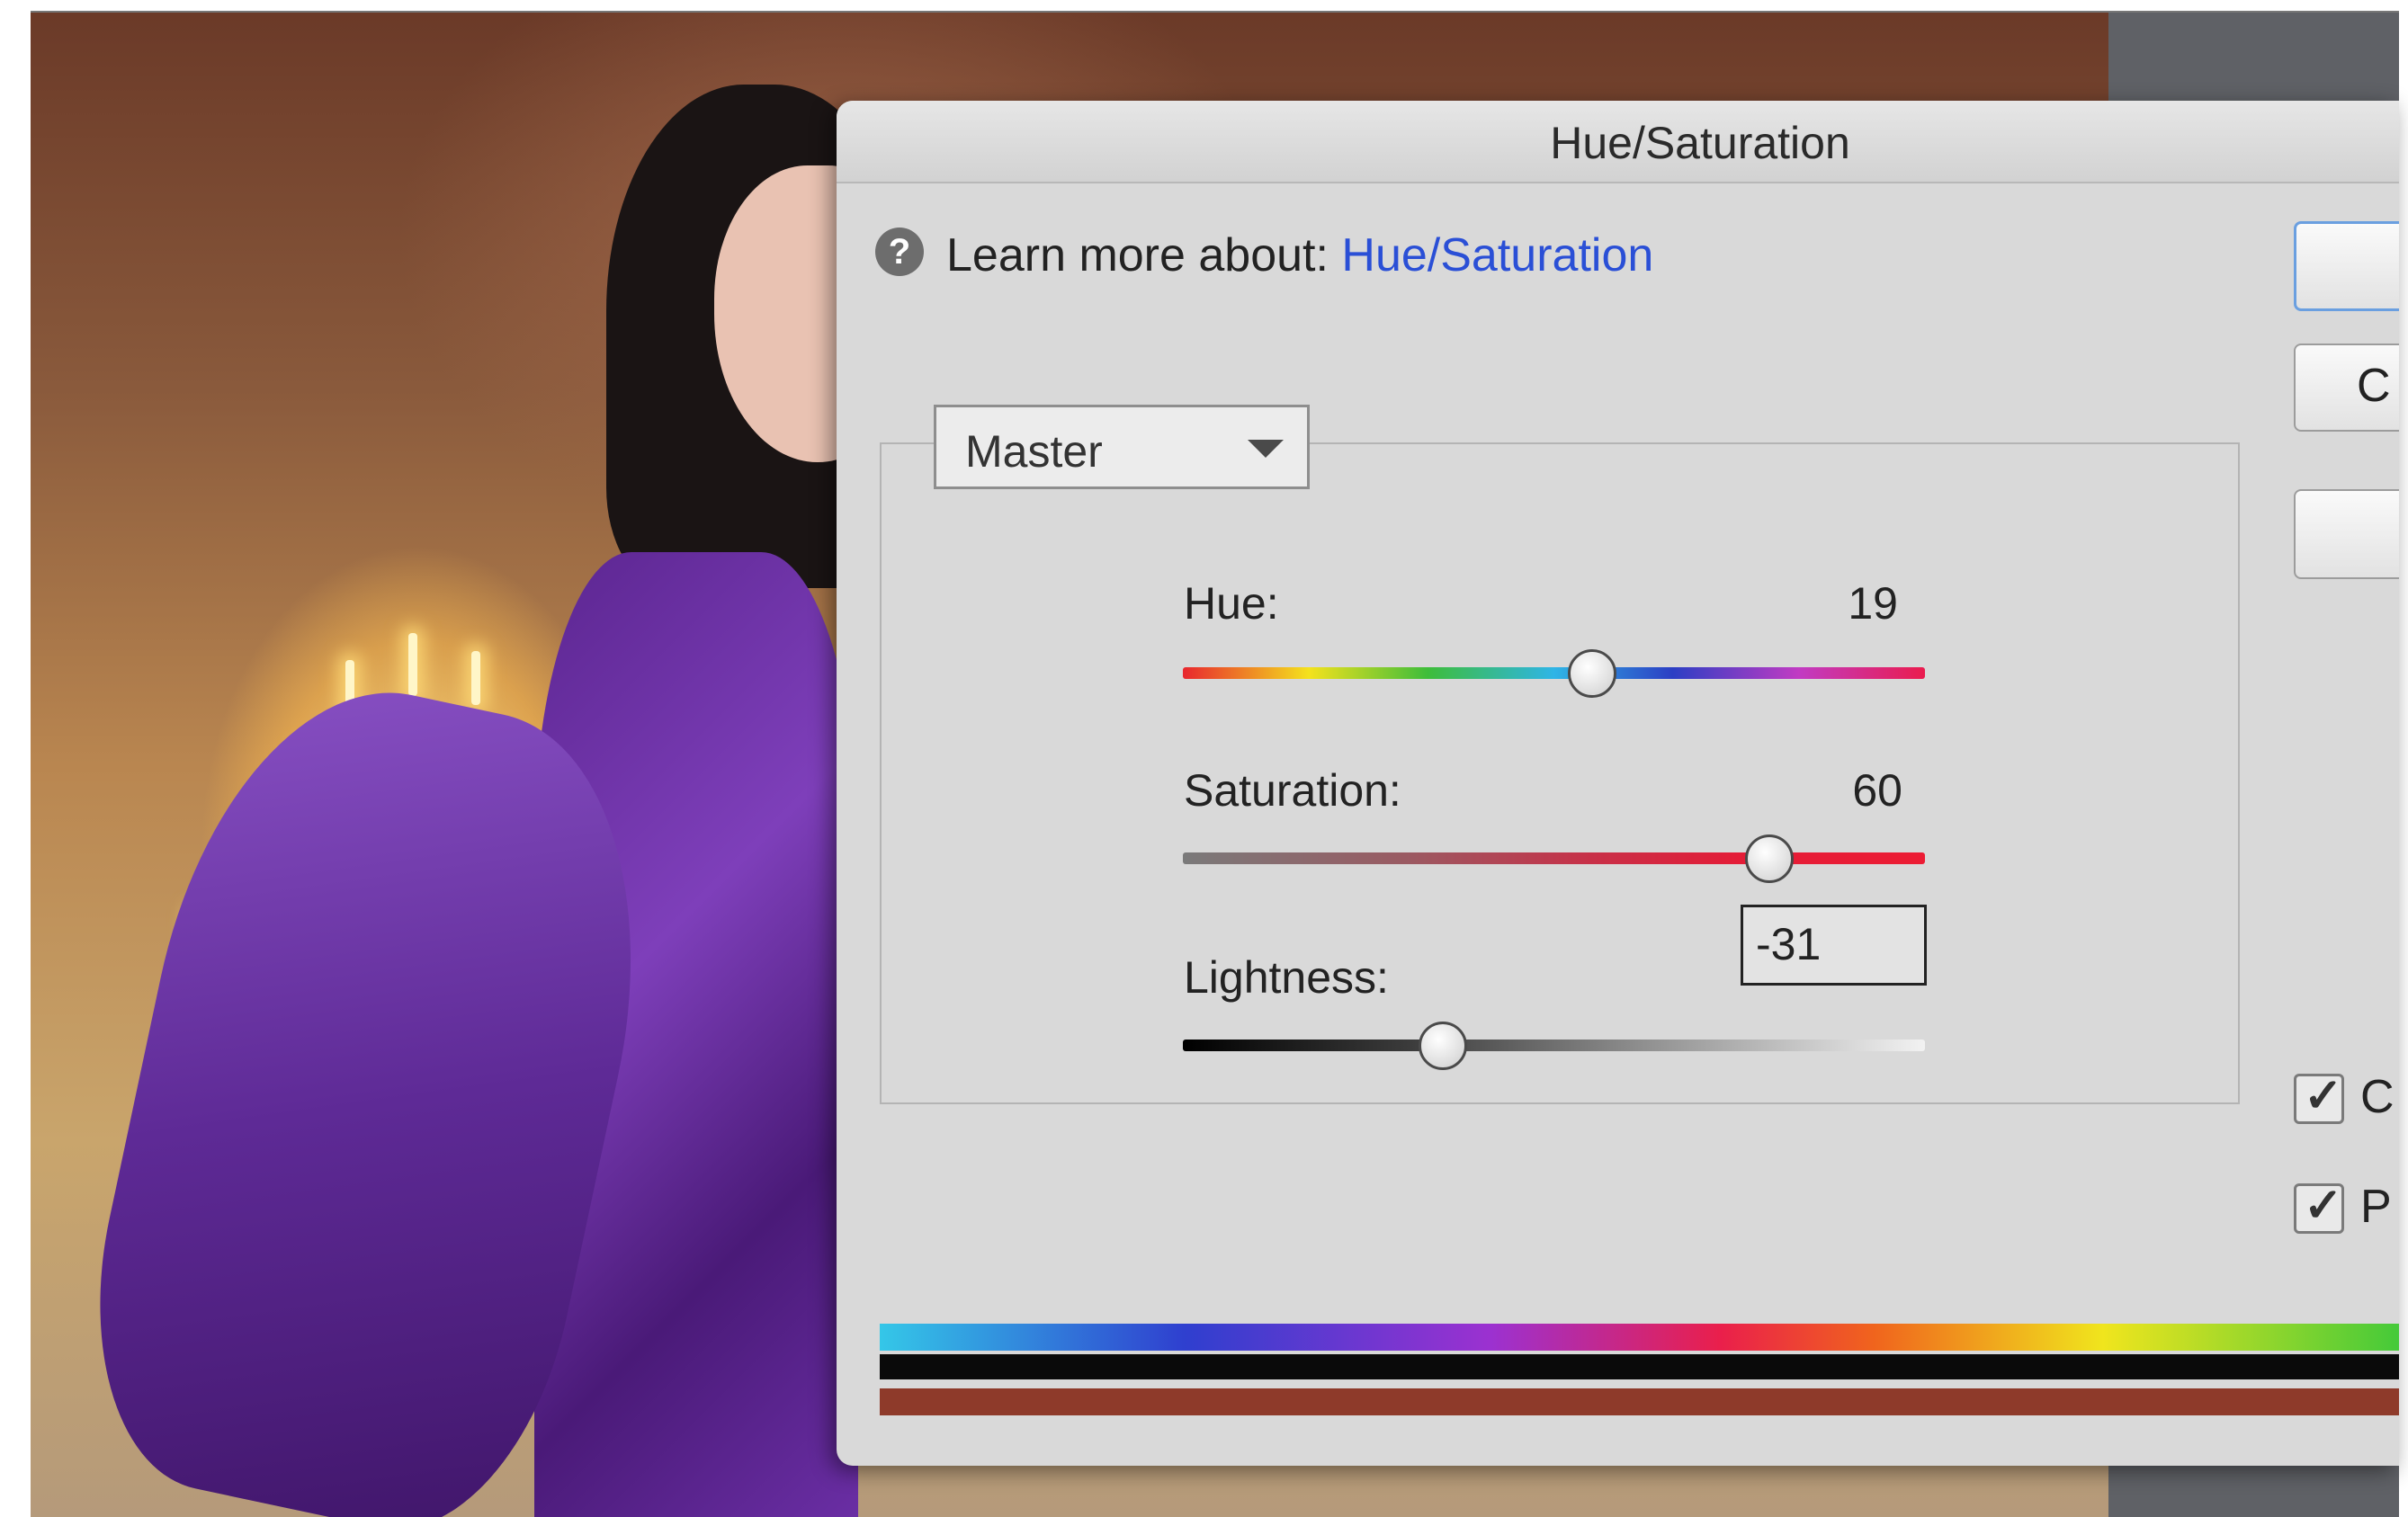  I want to click on preview-checkbox: ✓, so click(2319, 1207).